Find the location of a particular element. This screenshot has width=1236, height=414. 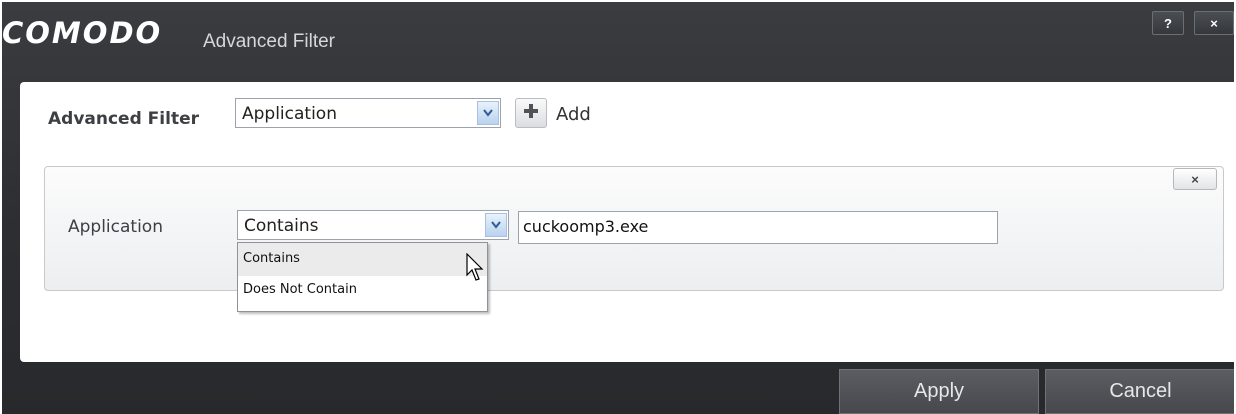

apply-button: Apply is located at coordinates (939, 391).